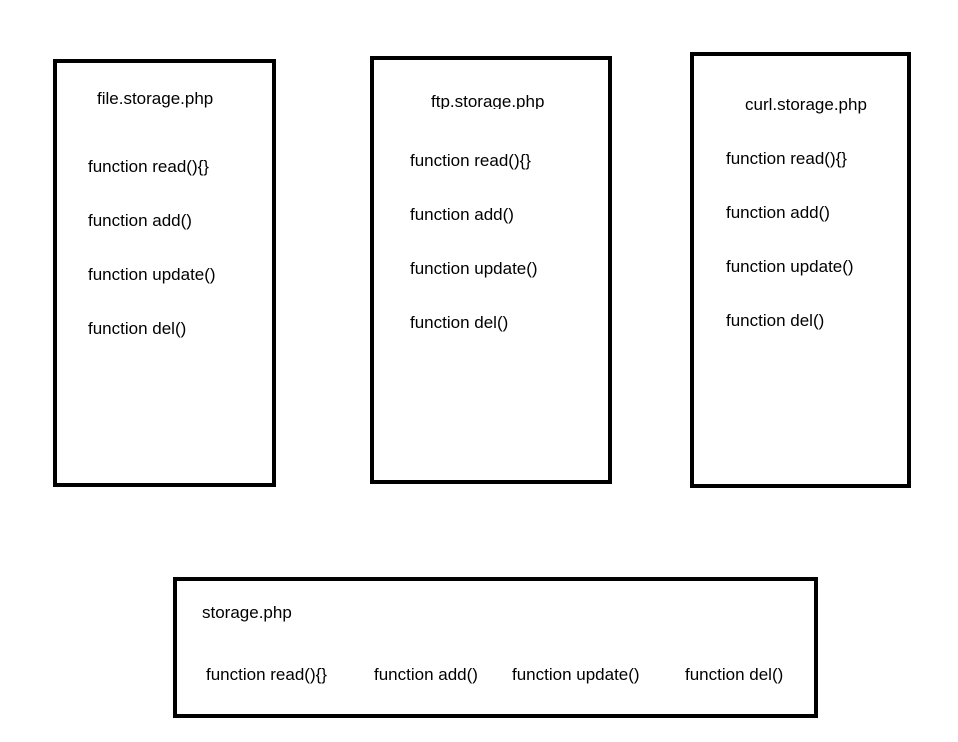 The width and height of the screenshot is (958, 742). I want to click on file-storage-function-read: function read(){}, so click(148, 166).